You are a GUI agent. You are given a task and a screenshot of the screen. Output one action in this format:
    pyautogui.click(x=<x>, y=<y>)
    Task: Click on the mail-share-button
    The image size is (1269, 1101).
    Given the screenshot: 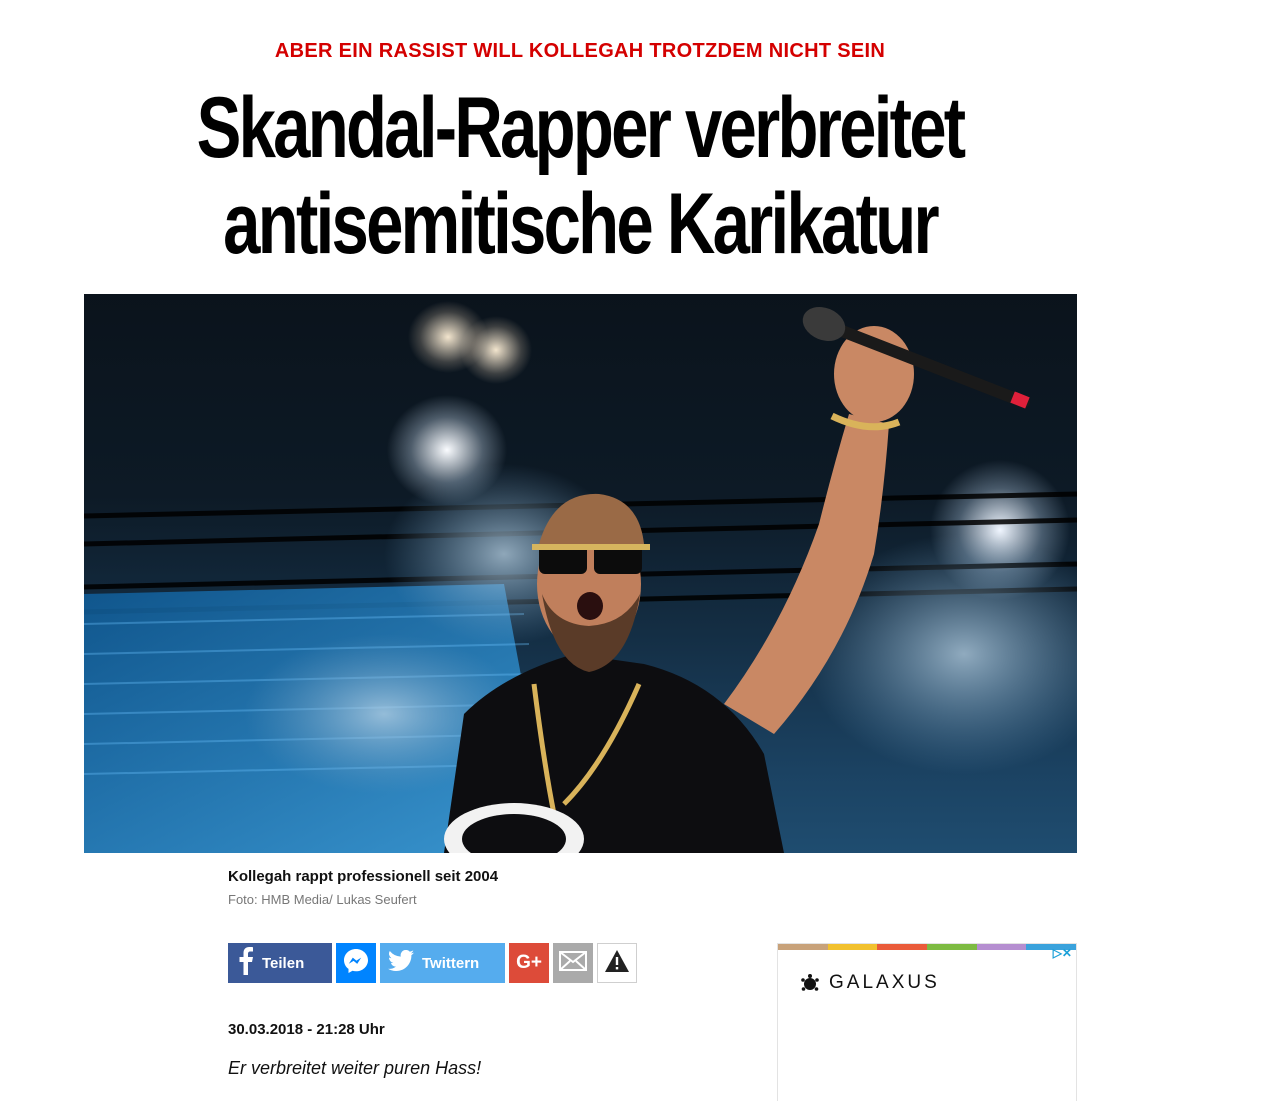 What is the action you would take?
    pyautogui.click(x=573, y=963)
    